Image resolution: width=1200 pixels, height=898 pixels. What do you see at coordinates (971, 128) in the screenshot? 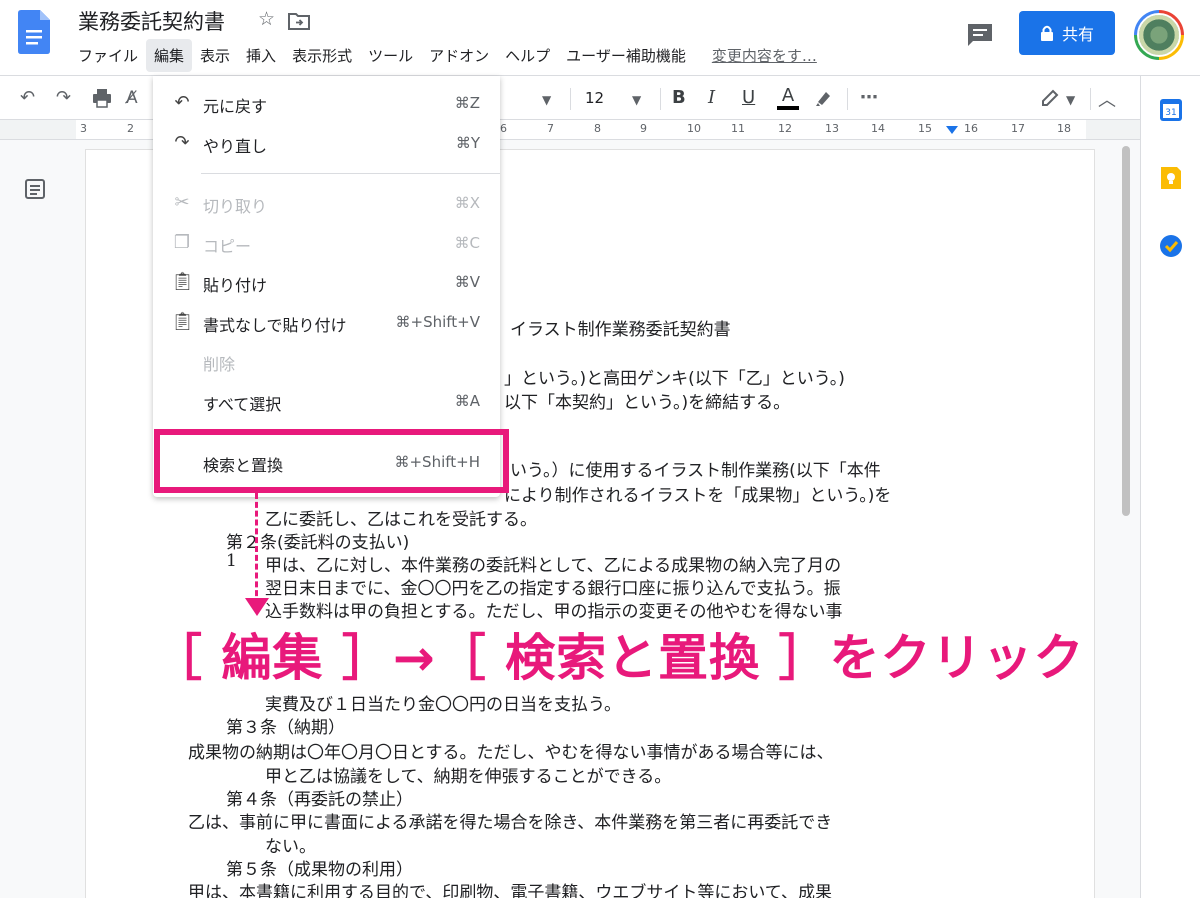
I see `ruler-mark: 16` at bounding box center [971, 128].